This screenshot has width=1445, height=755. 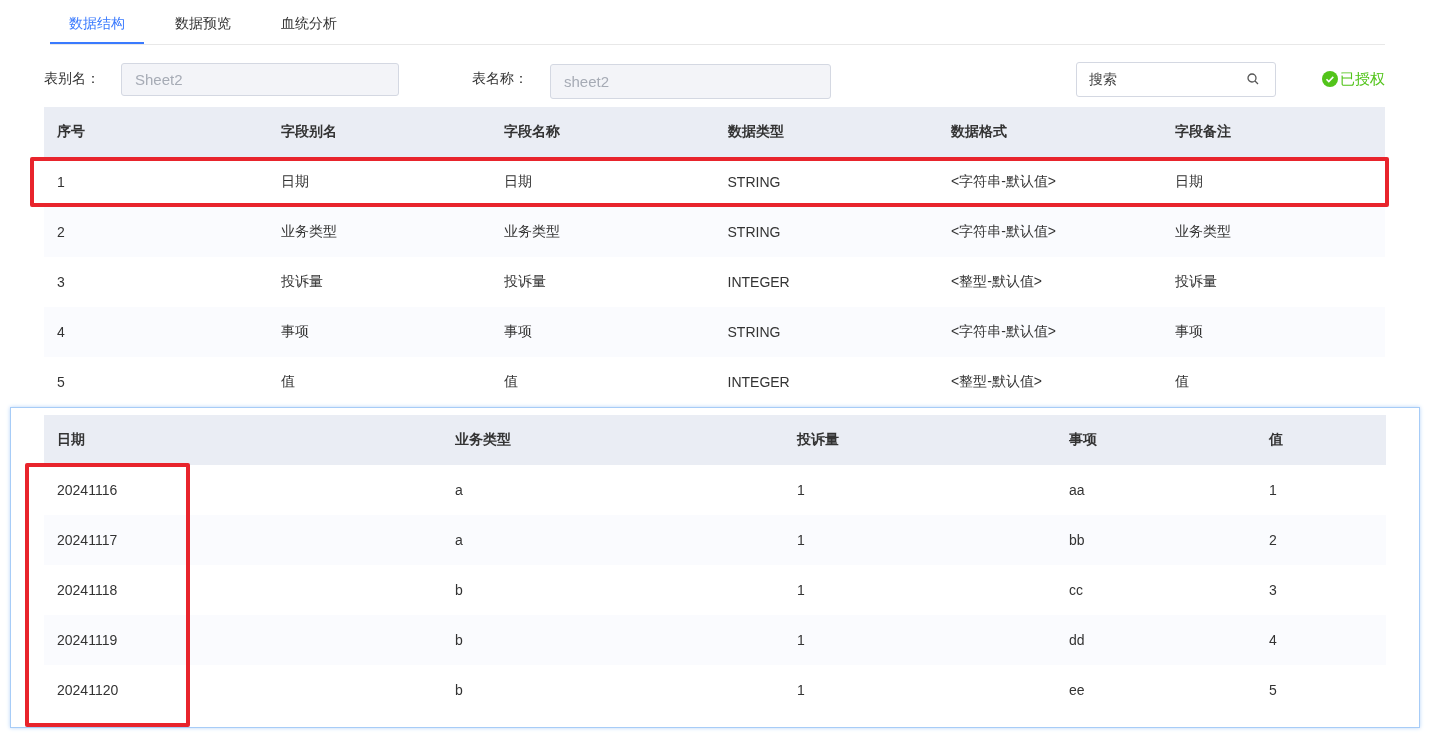 What do you see at coordinates (72, 79) in the screenshot?
I see `field-label: 表别名：` at bounding box center [72, 79].